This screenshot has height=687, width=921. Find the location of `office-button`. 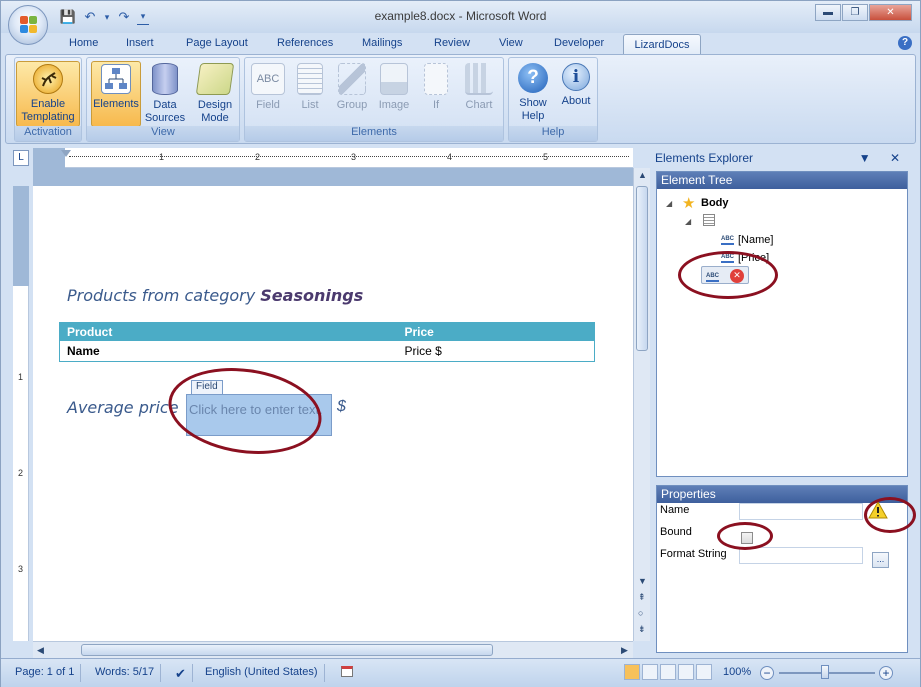

office-button is located at coordinates (28, 25).